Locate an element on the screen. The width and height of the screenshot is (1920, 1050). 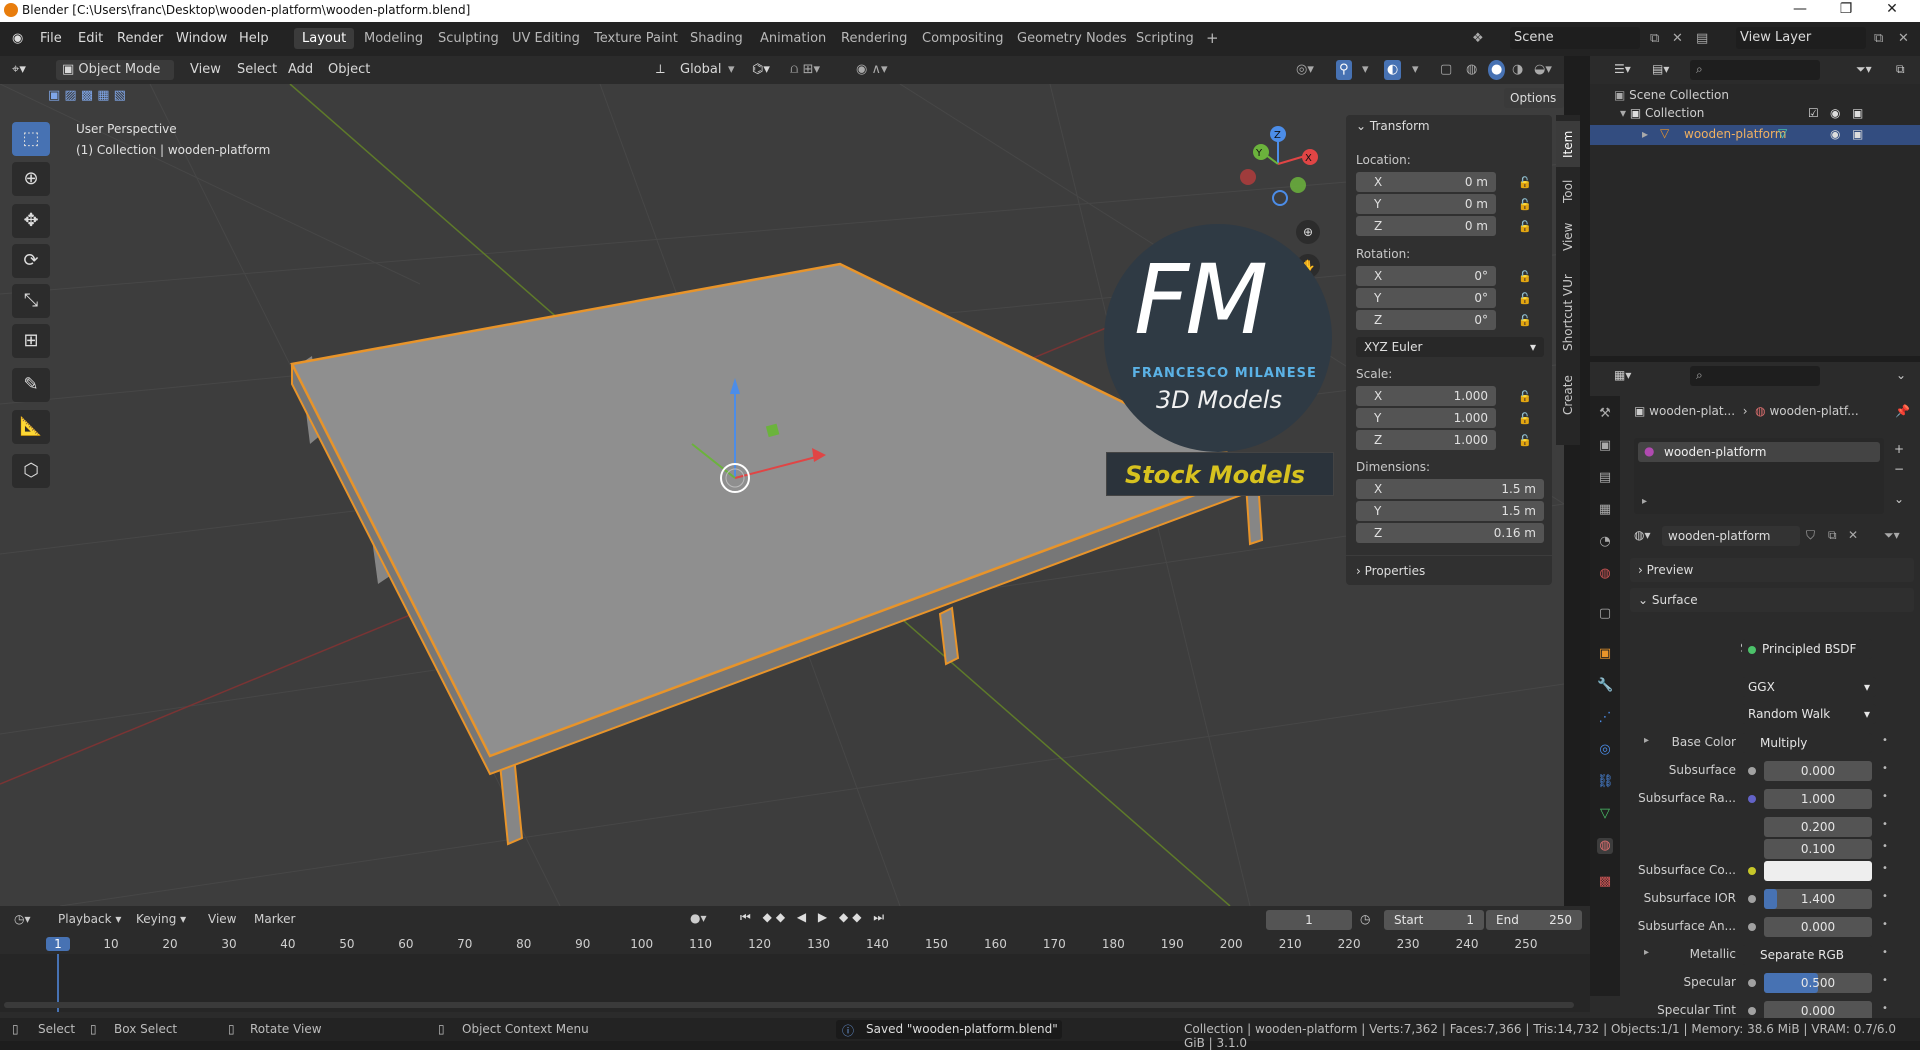
output-tab-icon: ▤ is located at coordinates (1605, 478).